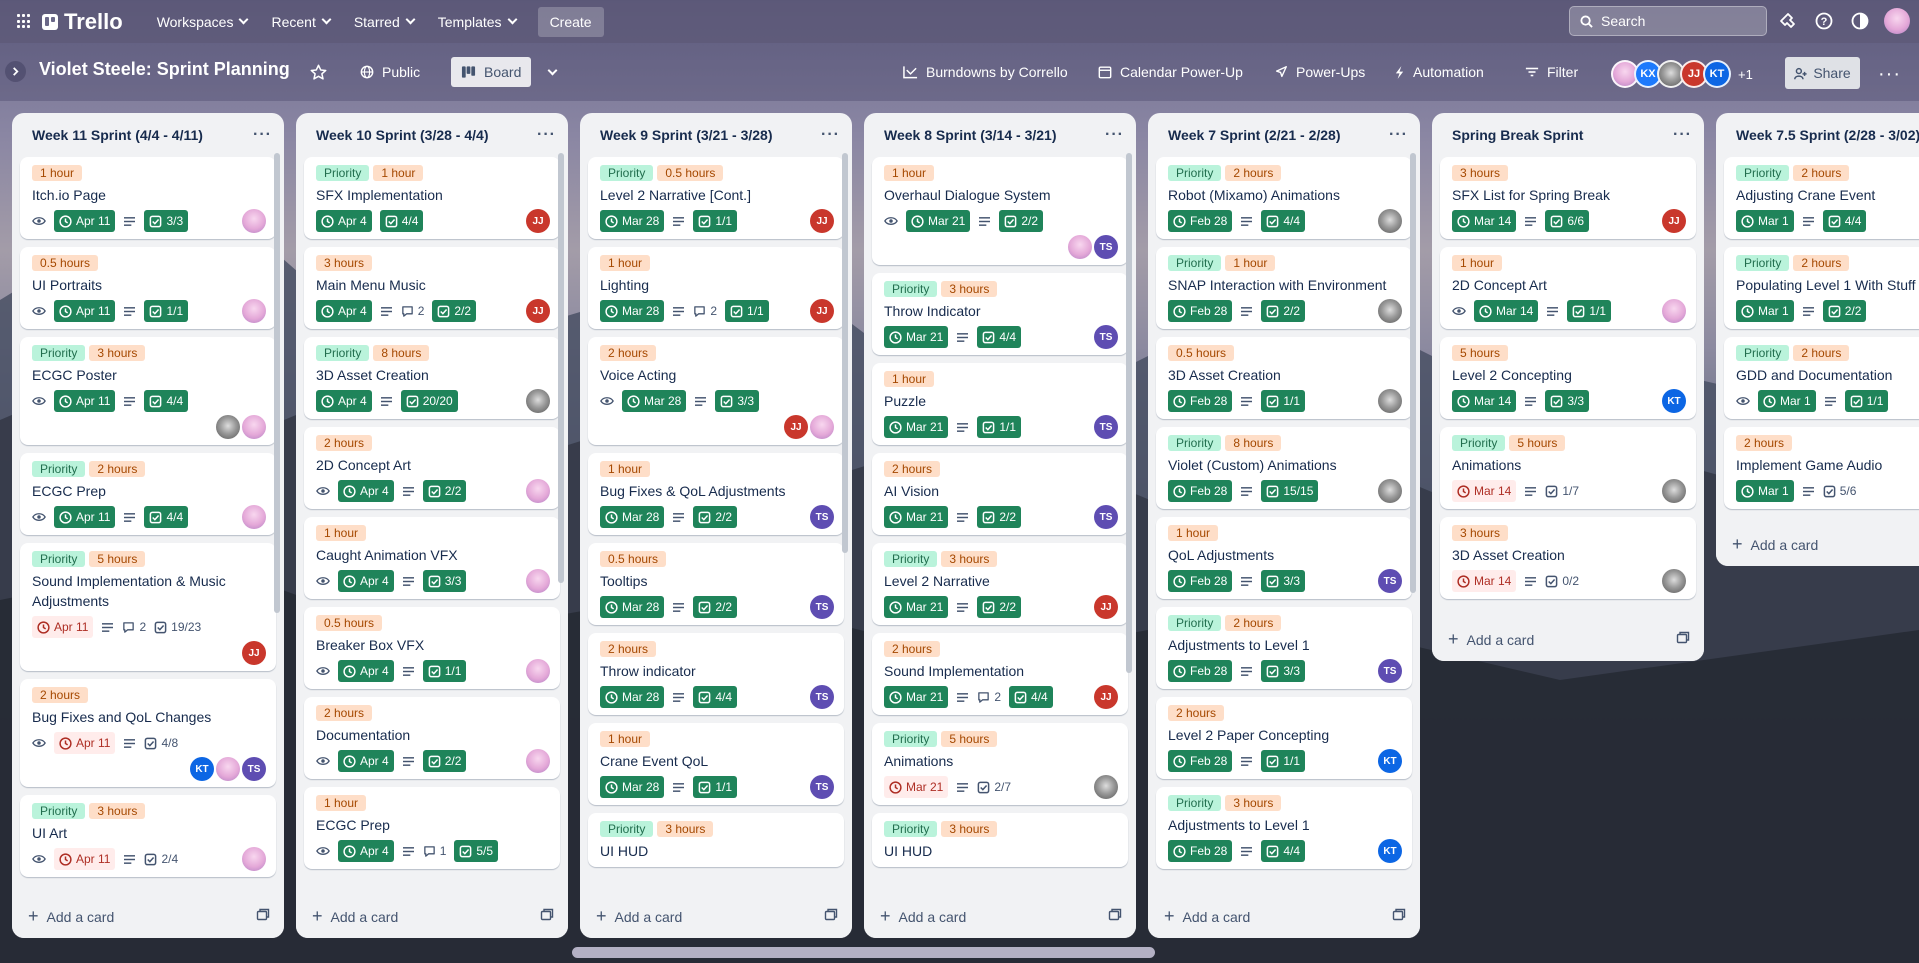 The height and width of the screenshot is (963, 1919). I want to click on more-members-count: +1, so click(1745, 74).